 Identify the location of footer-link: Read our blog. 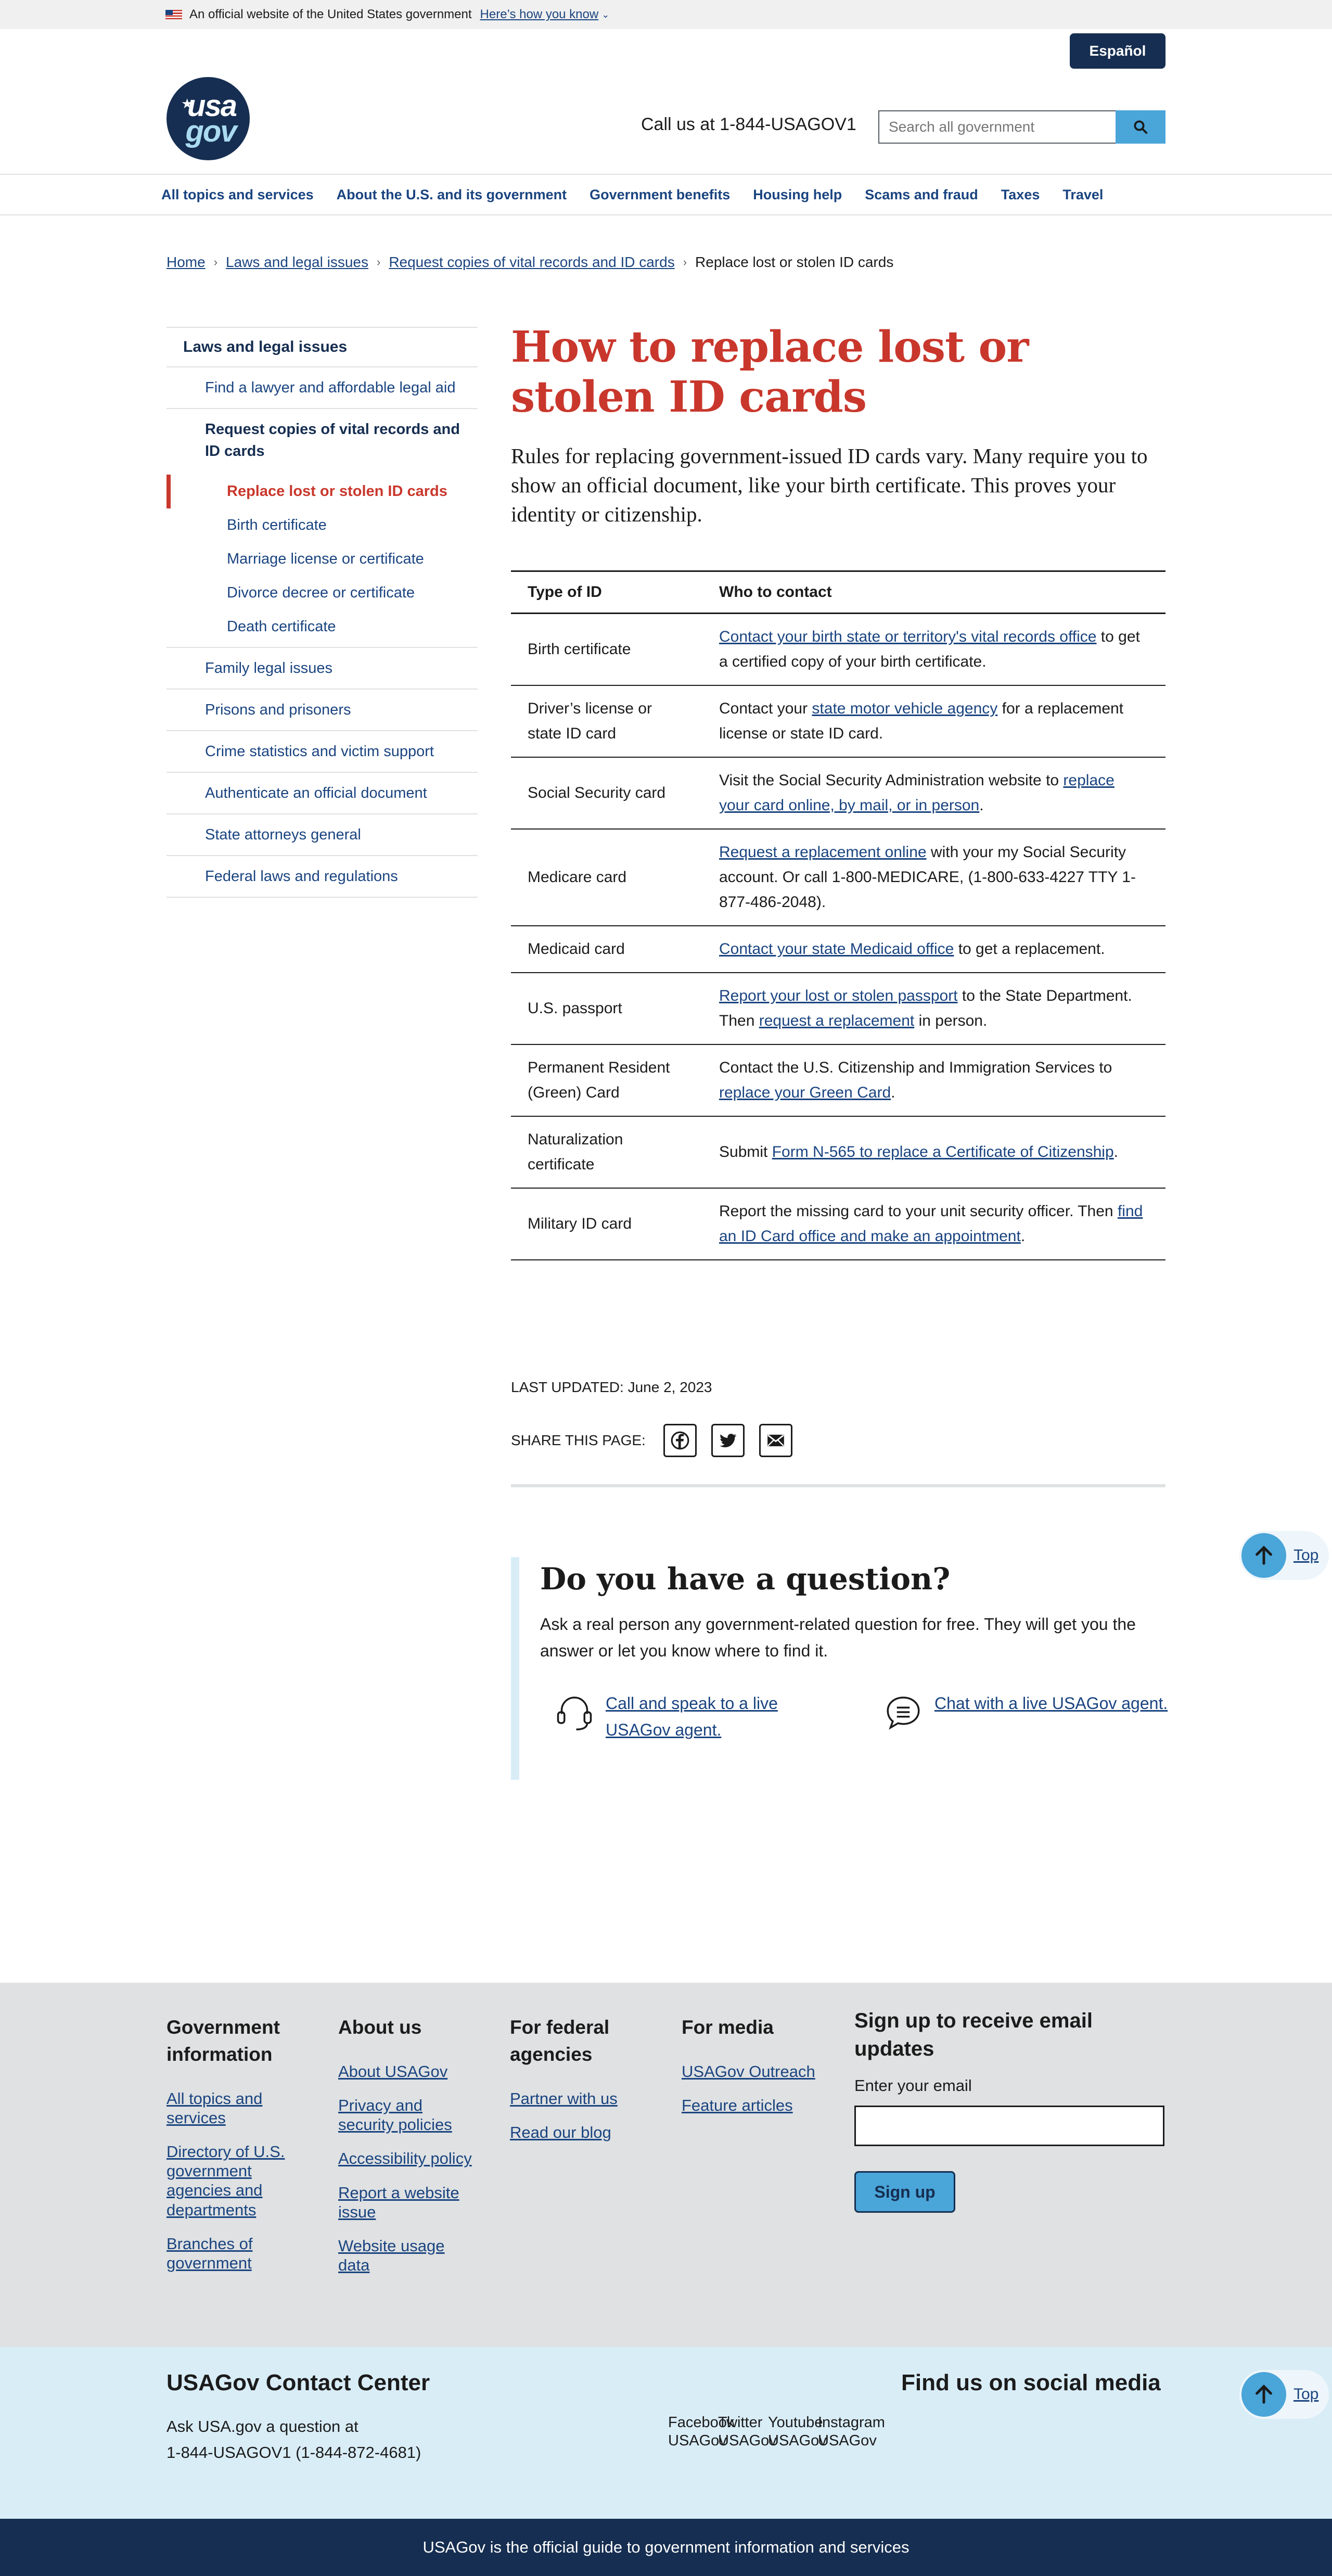
(560, 2132).